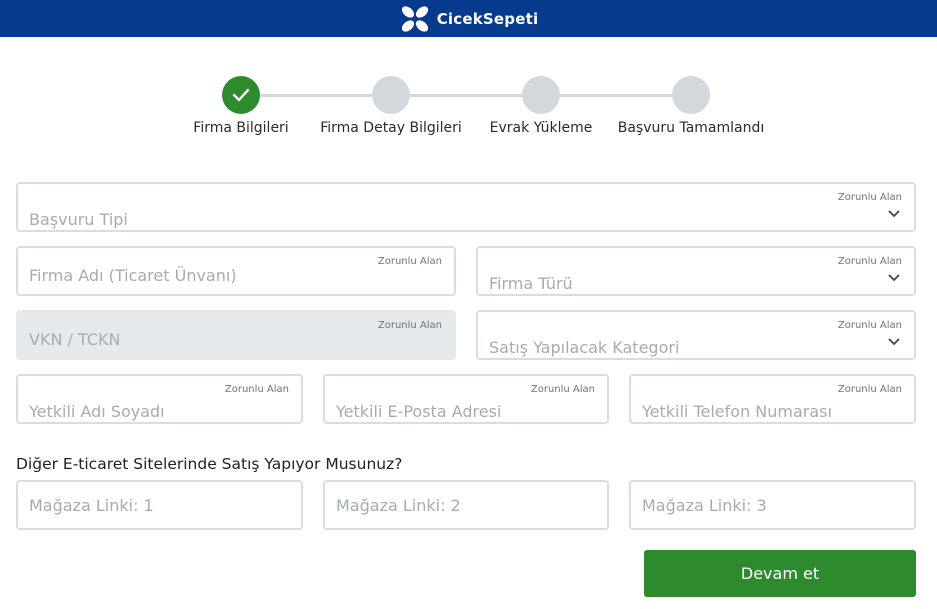 This screenshot has height=609, width=937. I want to click on step-4-label: Başvuru Tamamlandı, so click(691, 128).